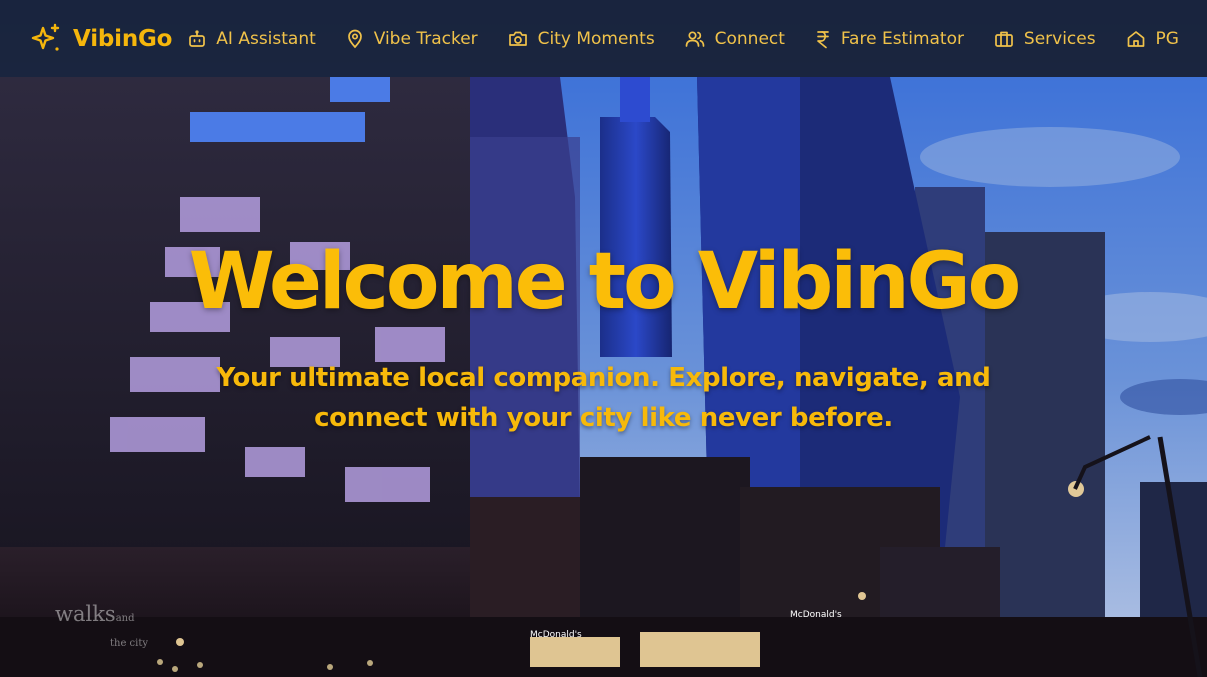 The width and height of the screenshot is (1207, 677). I want to click on nav-item-connect: Connect, so click(735, 39).